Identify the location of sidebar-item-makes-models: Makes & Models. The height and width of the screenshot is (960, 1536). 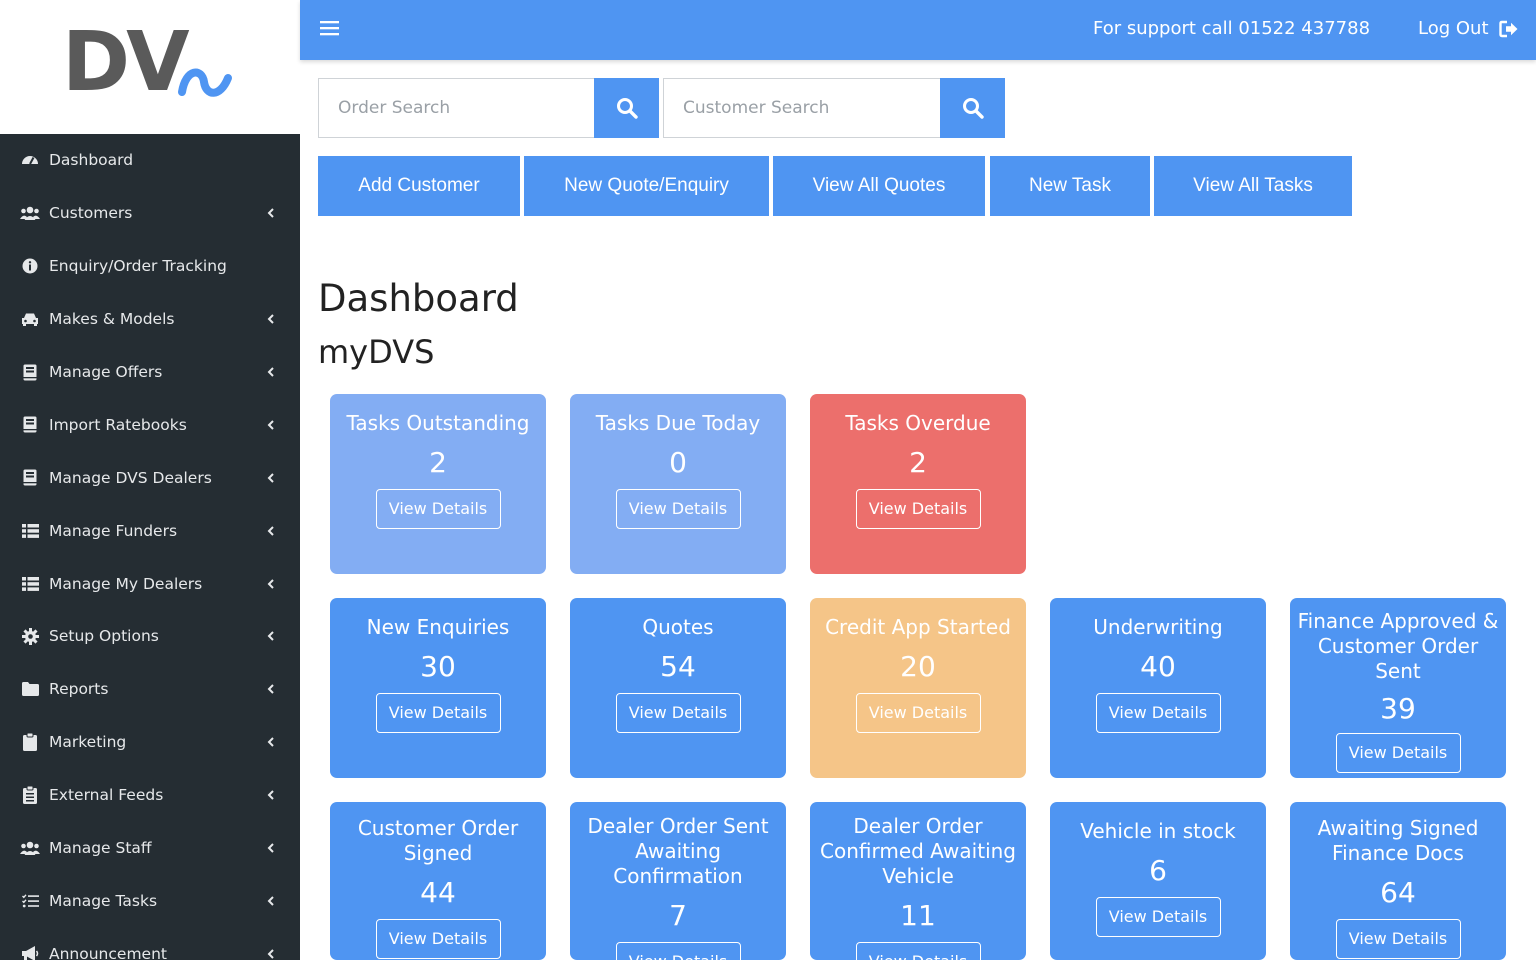
(150, 319).